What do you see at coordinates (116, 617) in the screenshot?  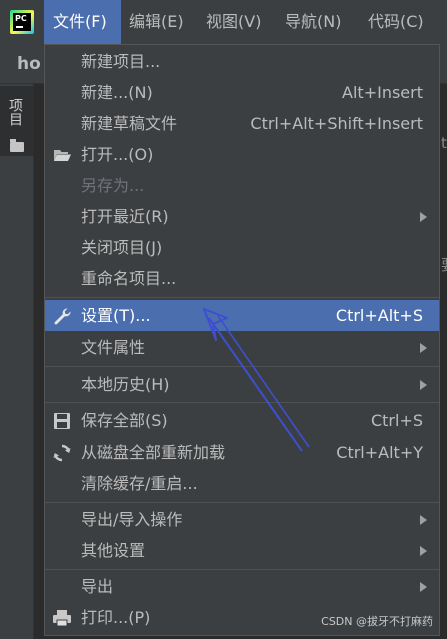 I see `menu-item-label: 打印...(P)` at bounding box center [116, 617].